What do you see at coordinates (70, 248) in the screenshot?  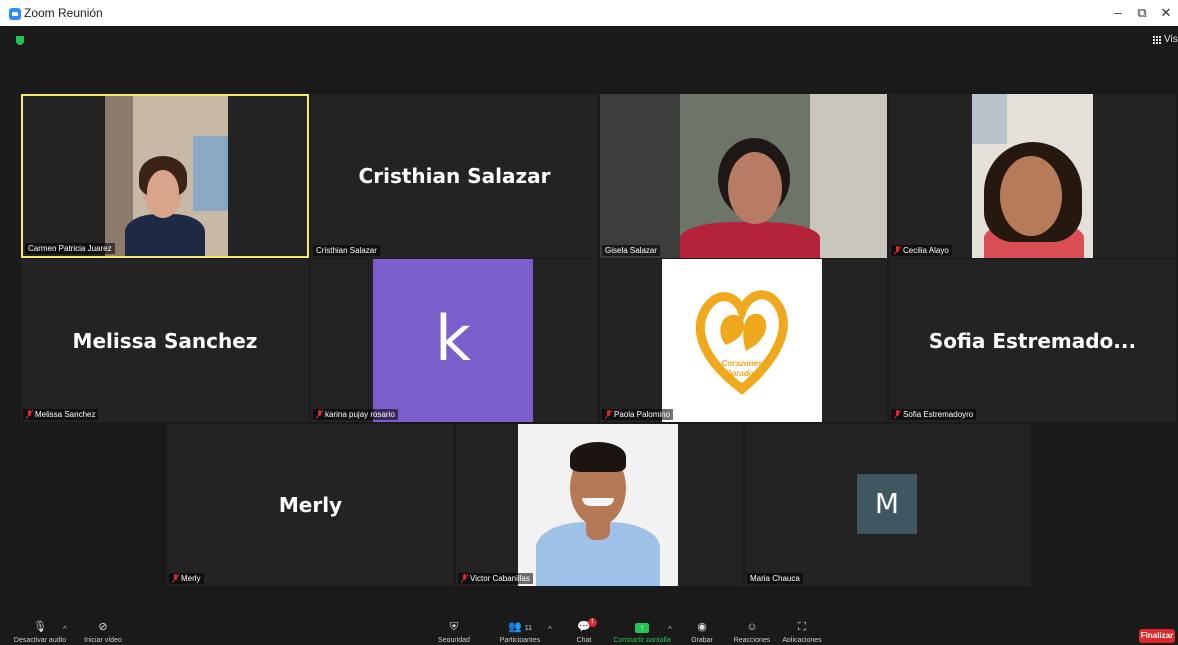 I see `participant-name-tag: Carmen Patricia Juarez` at bounding box center [70, 248].